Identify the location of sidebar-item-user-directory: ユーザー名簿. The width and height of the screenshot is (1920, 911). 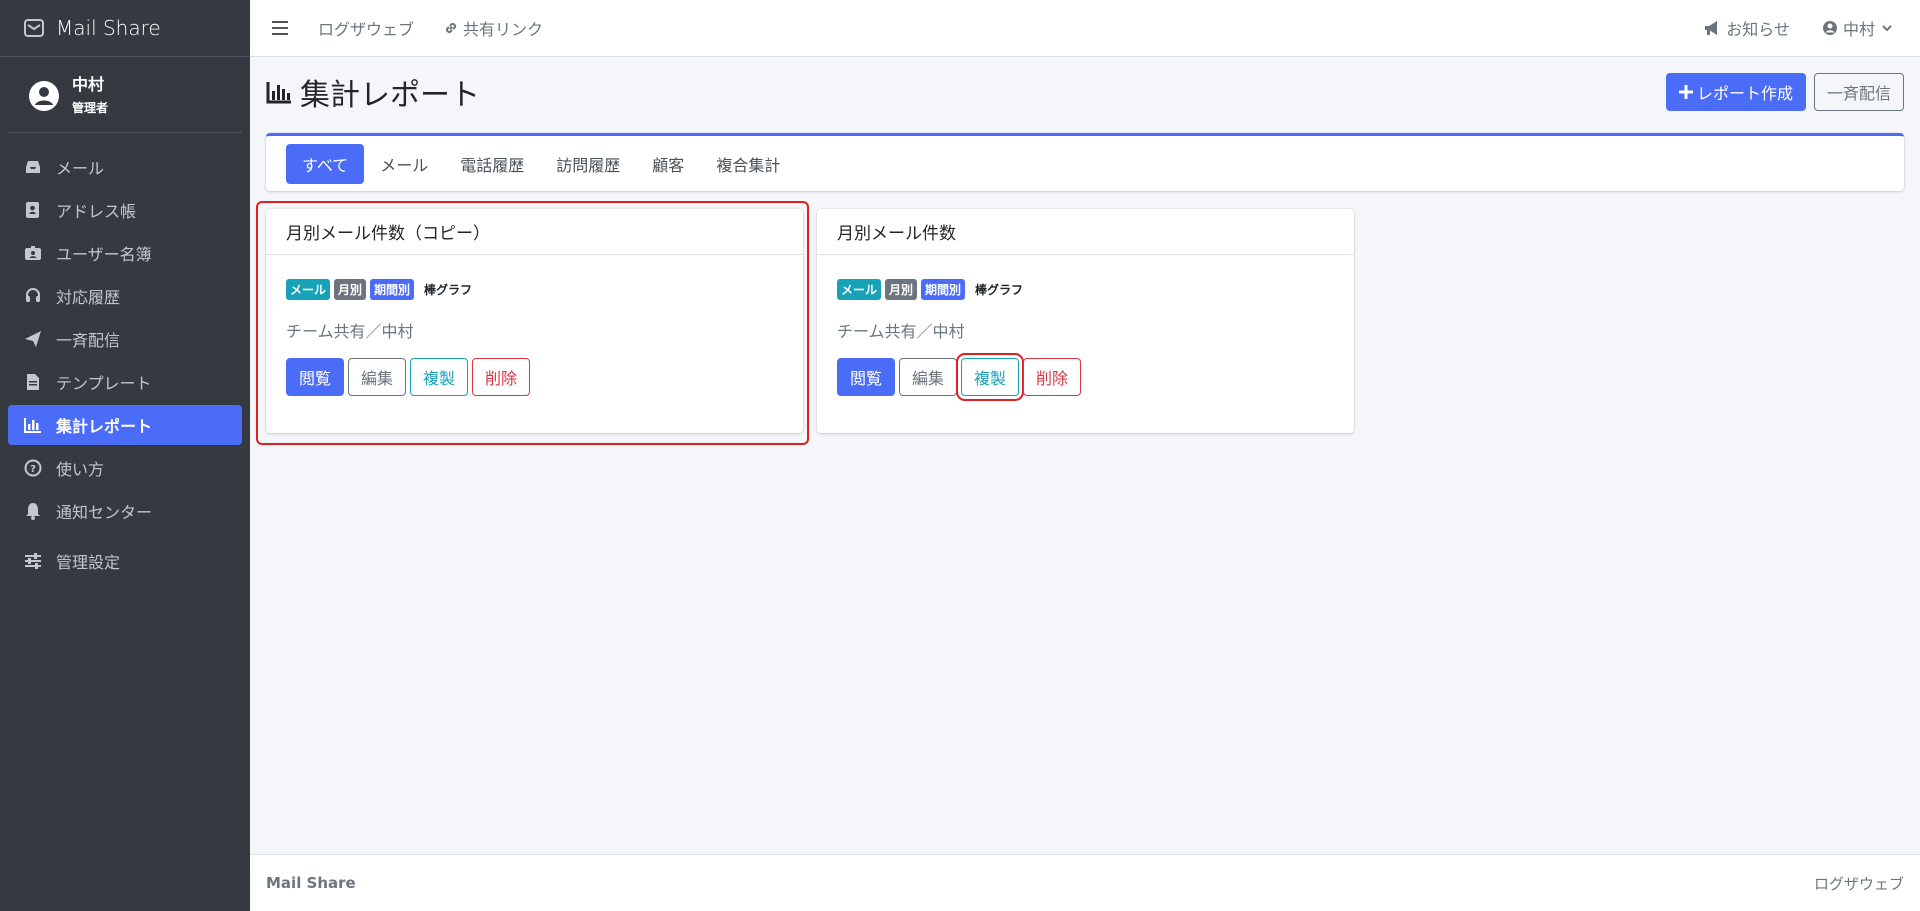
(125, 253).